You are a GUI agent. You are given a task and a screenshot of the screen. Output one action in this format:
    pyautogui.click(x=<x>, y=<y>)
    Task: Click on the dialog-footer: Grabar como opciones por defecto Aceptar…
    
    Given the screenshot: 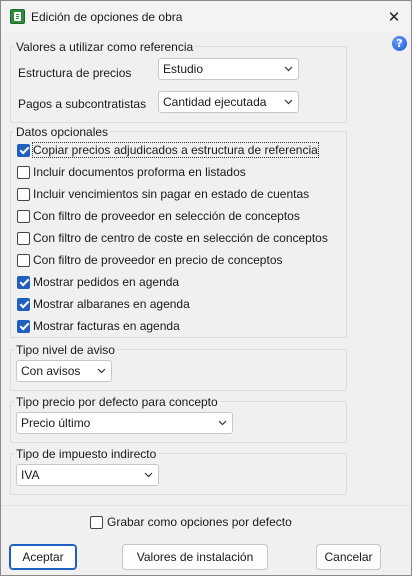 What is the action you would take?
    pyautogui.click(x=206, y=540)
    